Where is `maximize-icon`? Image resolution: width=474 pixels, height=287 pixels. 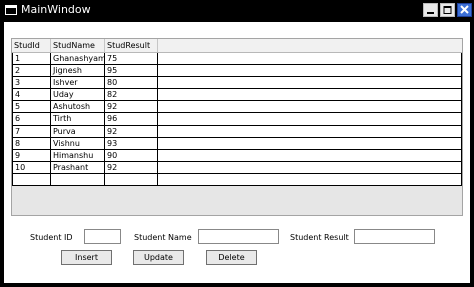
maximize-icon is located at coordinates (447, 10).